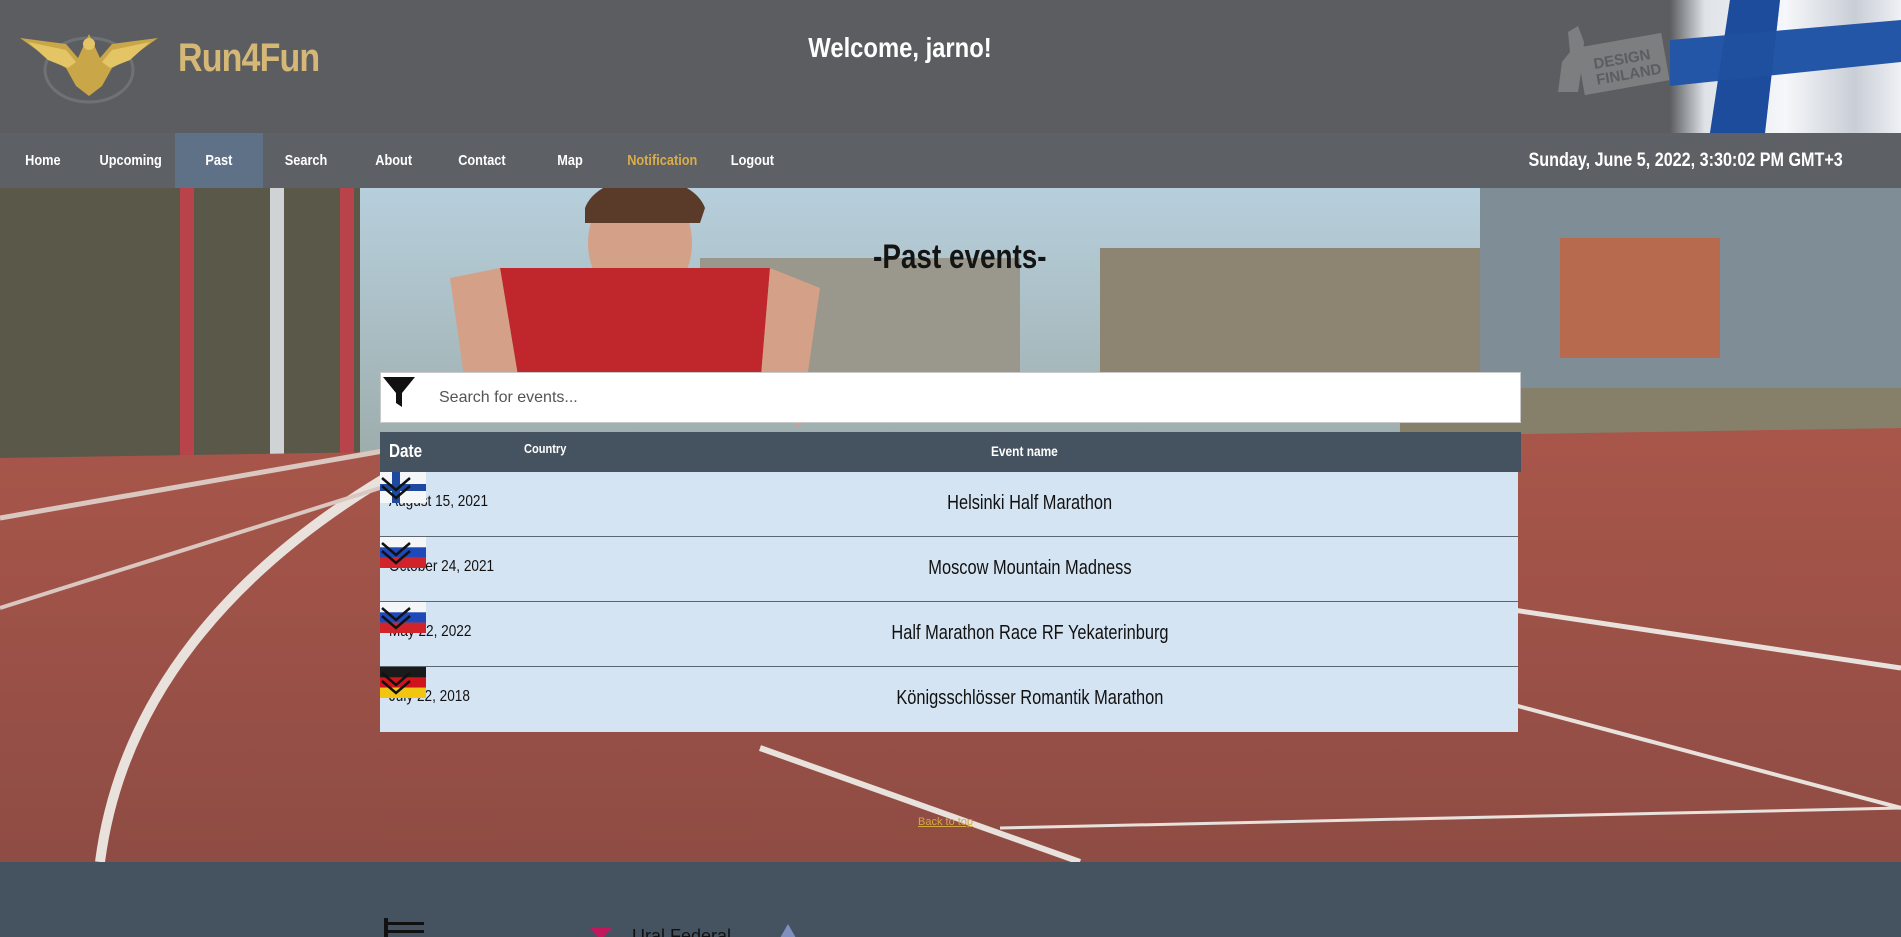 The height and width of the screenshot is (937, 1901). What do you see at coordinates (788, 930) in the screenshot?
I see `partner-logo-triangle-icon` at bounding box center [788, 930].